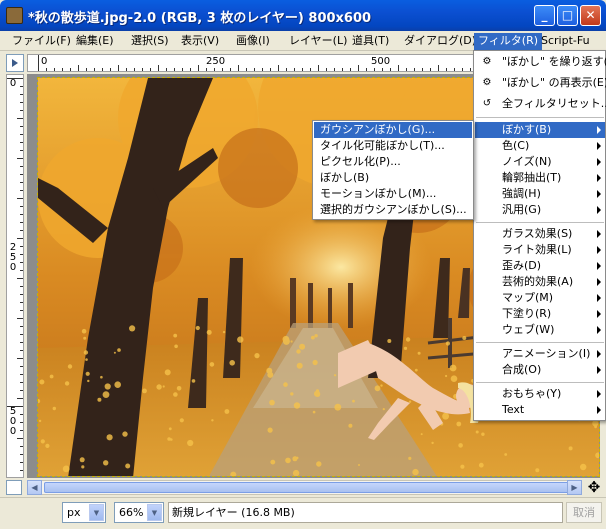  I want to click on menu-layer: レイヤー(L), so click(318, 41).